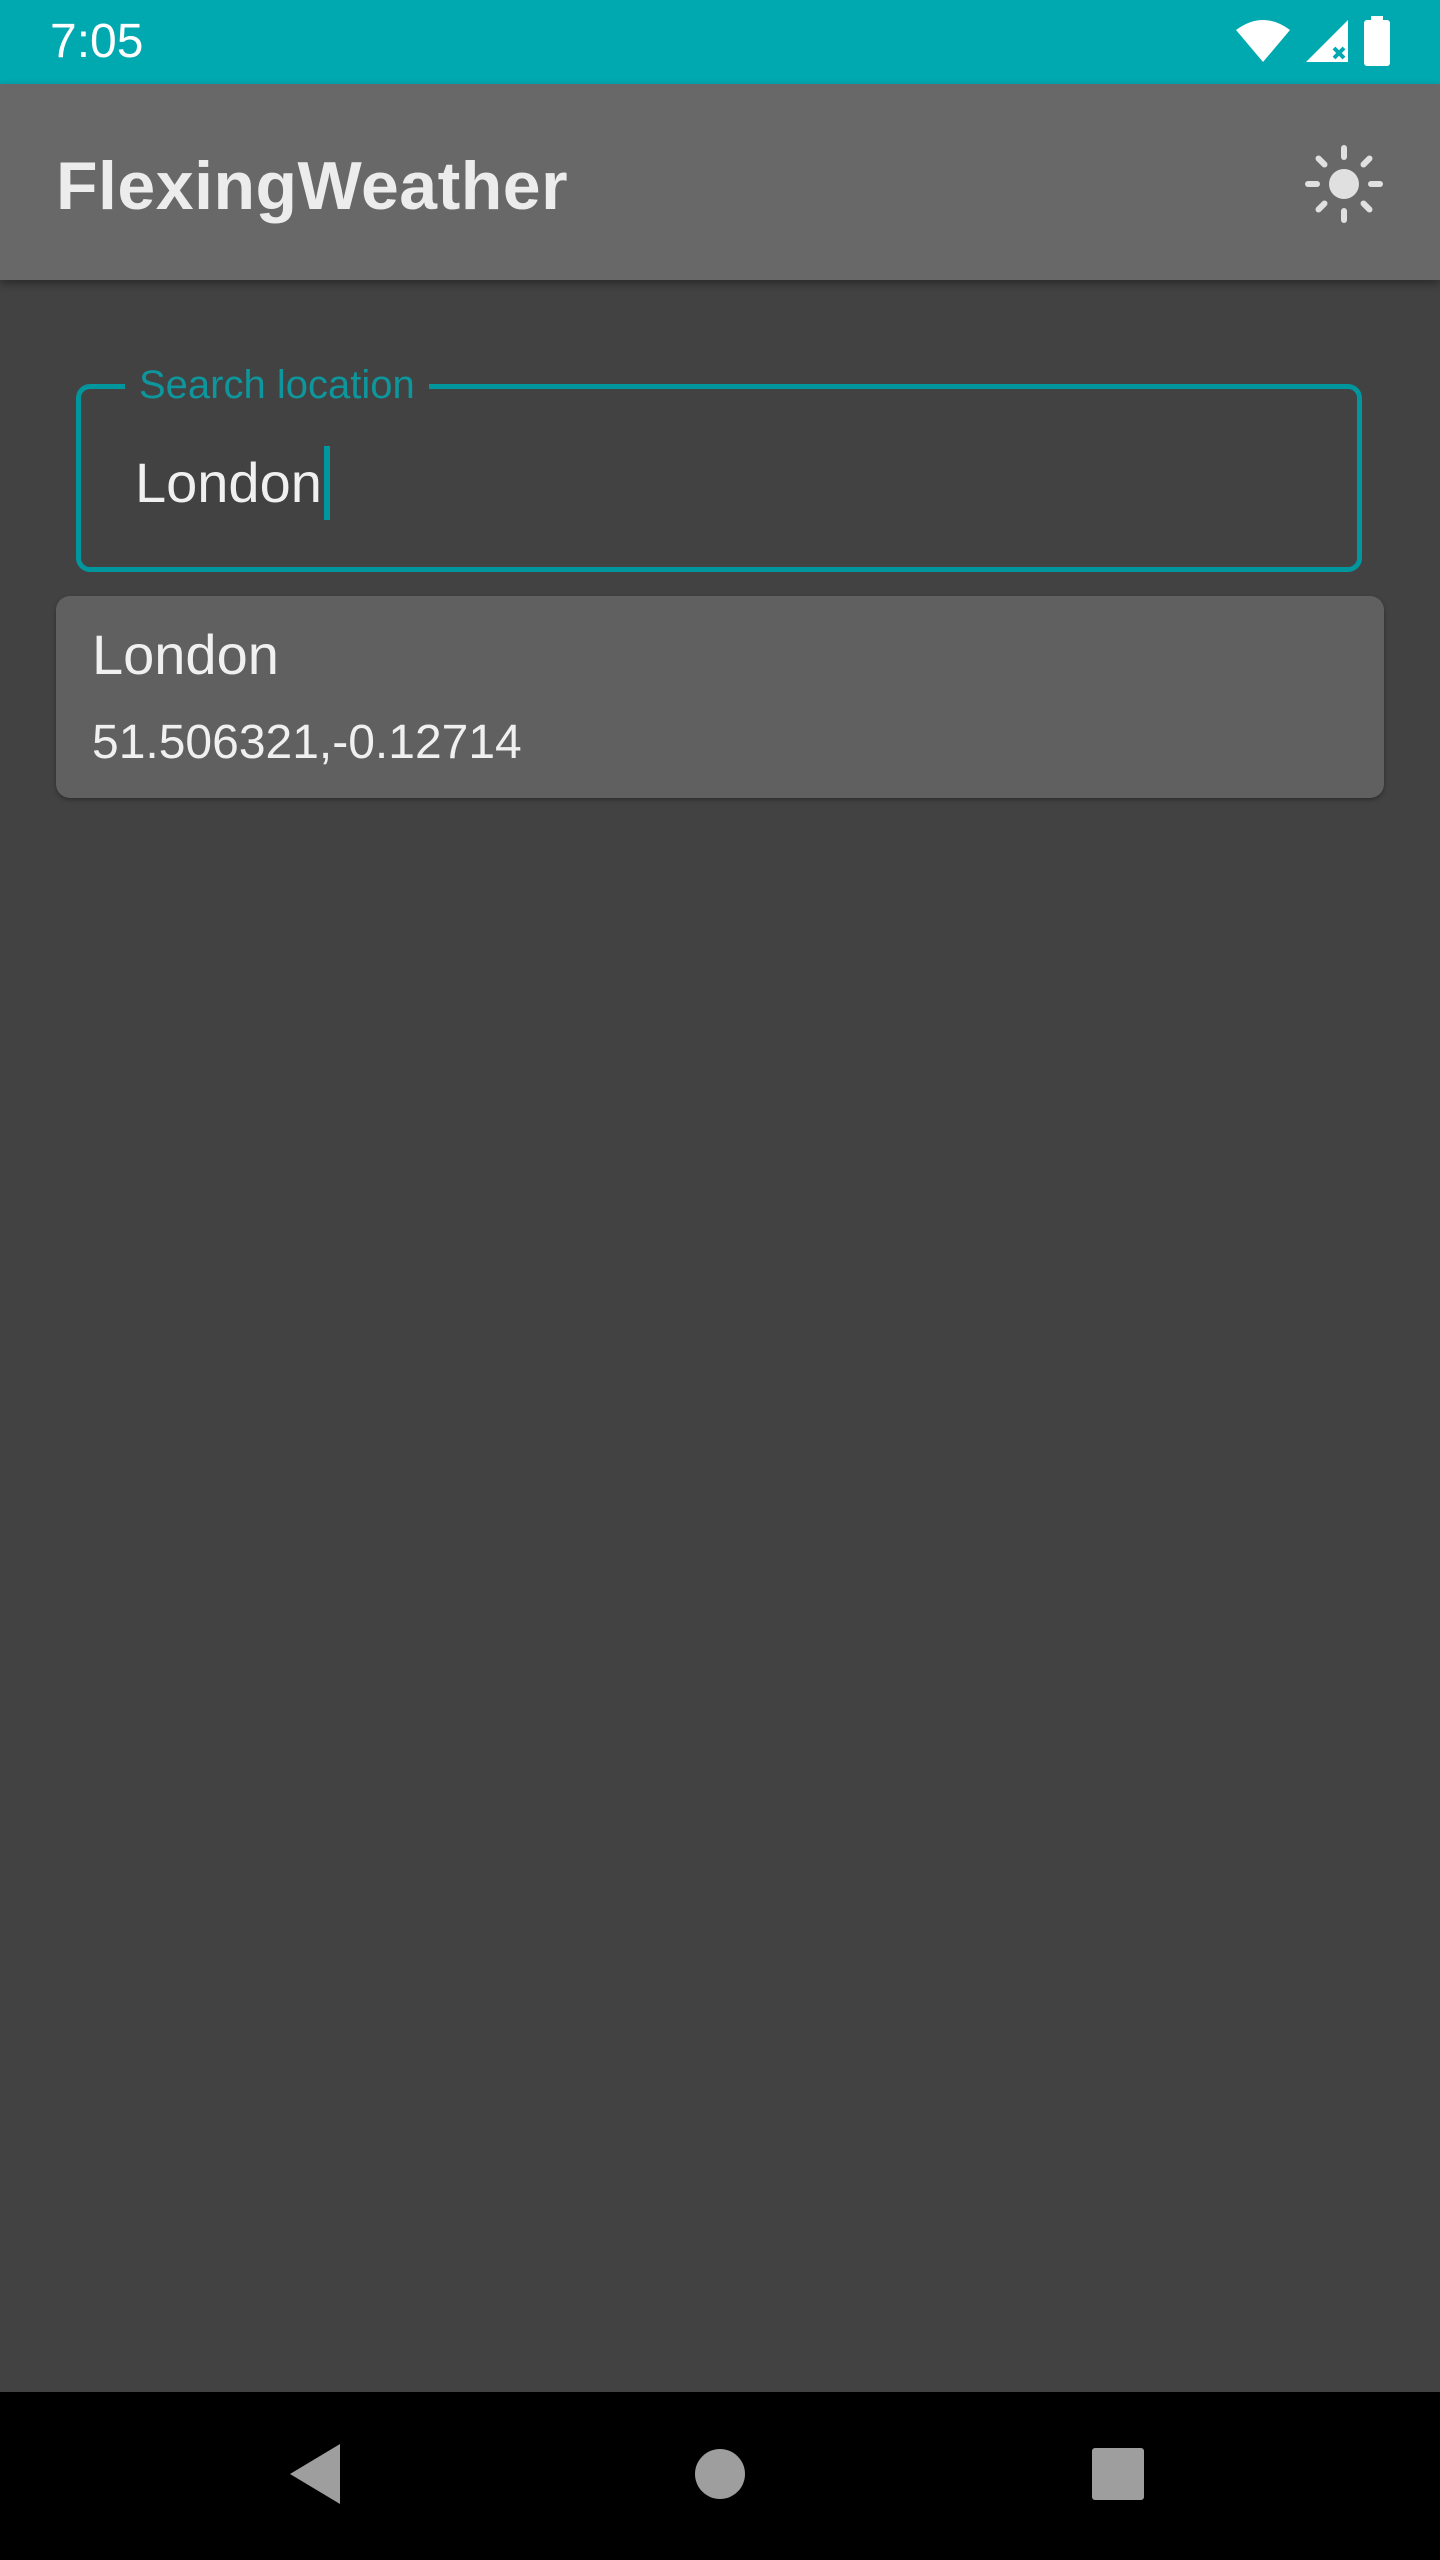  Describe the element at coordinates (1263, 43) in the screenshot. I see `wifi-icon` at that location.